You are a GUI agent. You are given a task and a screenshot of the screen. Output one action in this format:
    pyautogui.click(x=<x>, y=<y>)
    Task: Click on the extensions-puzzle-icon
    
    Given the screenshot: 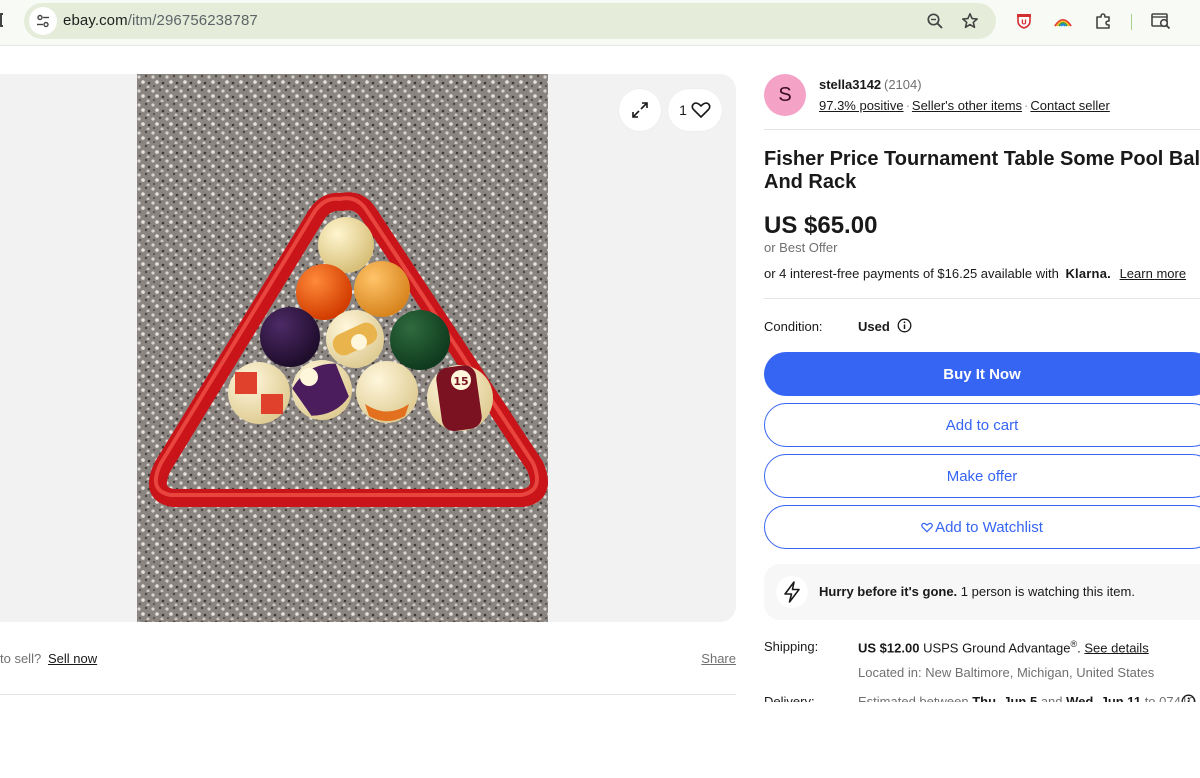 What is the action you would take?
    pyautogui.click(x=1103, y=21)
    